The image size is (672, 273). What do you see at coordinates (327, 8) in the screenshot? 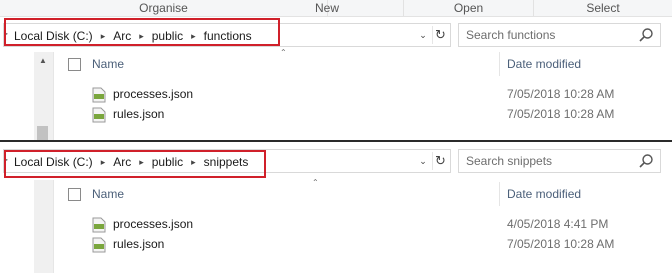
I see `ribbon-group-new: New` at bounding box center [327, 8].